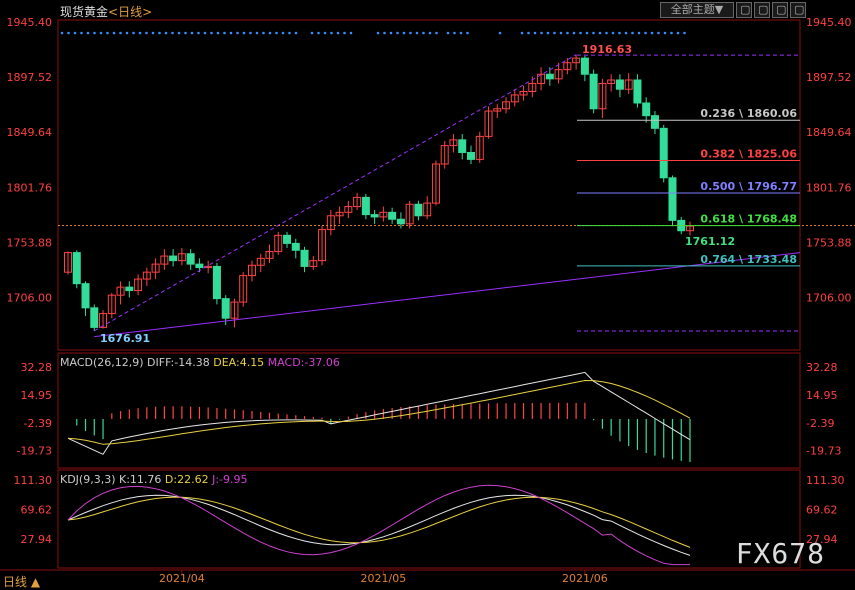  What do you see at coordinates (37, 539) in the screenshot?
I see `kdj-axis-label-left: 27.94` at bounding box center [37, 539].